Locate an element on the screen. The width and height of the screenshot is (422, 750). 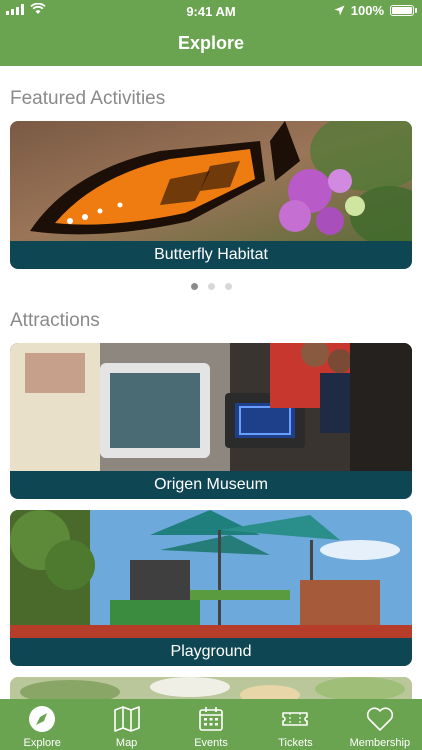
tab-label: Tickets is located at coordinates (295, 743).